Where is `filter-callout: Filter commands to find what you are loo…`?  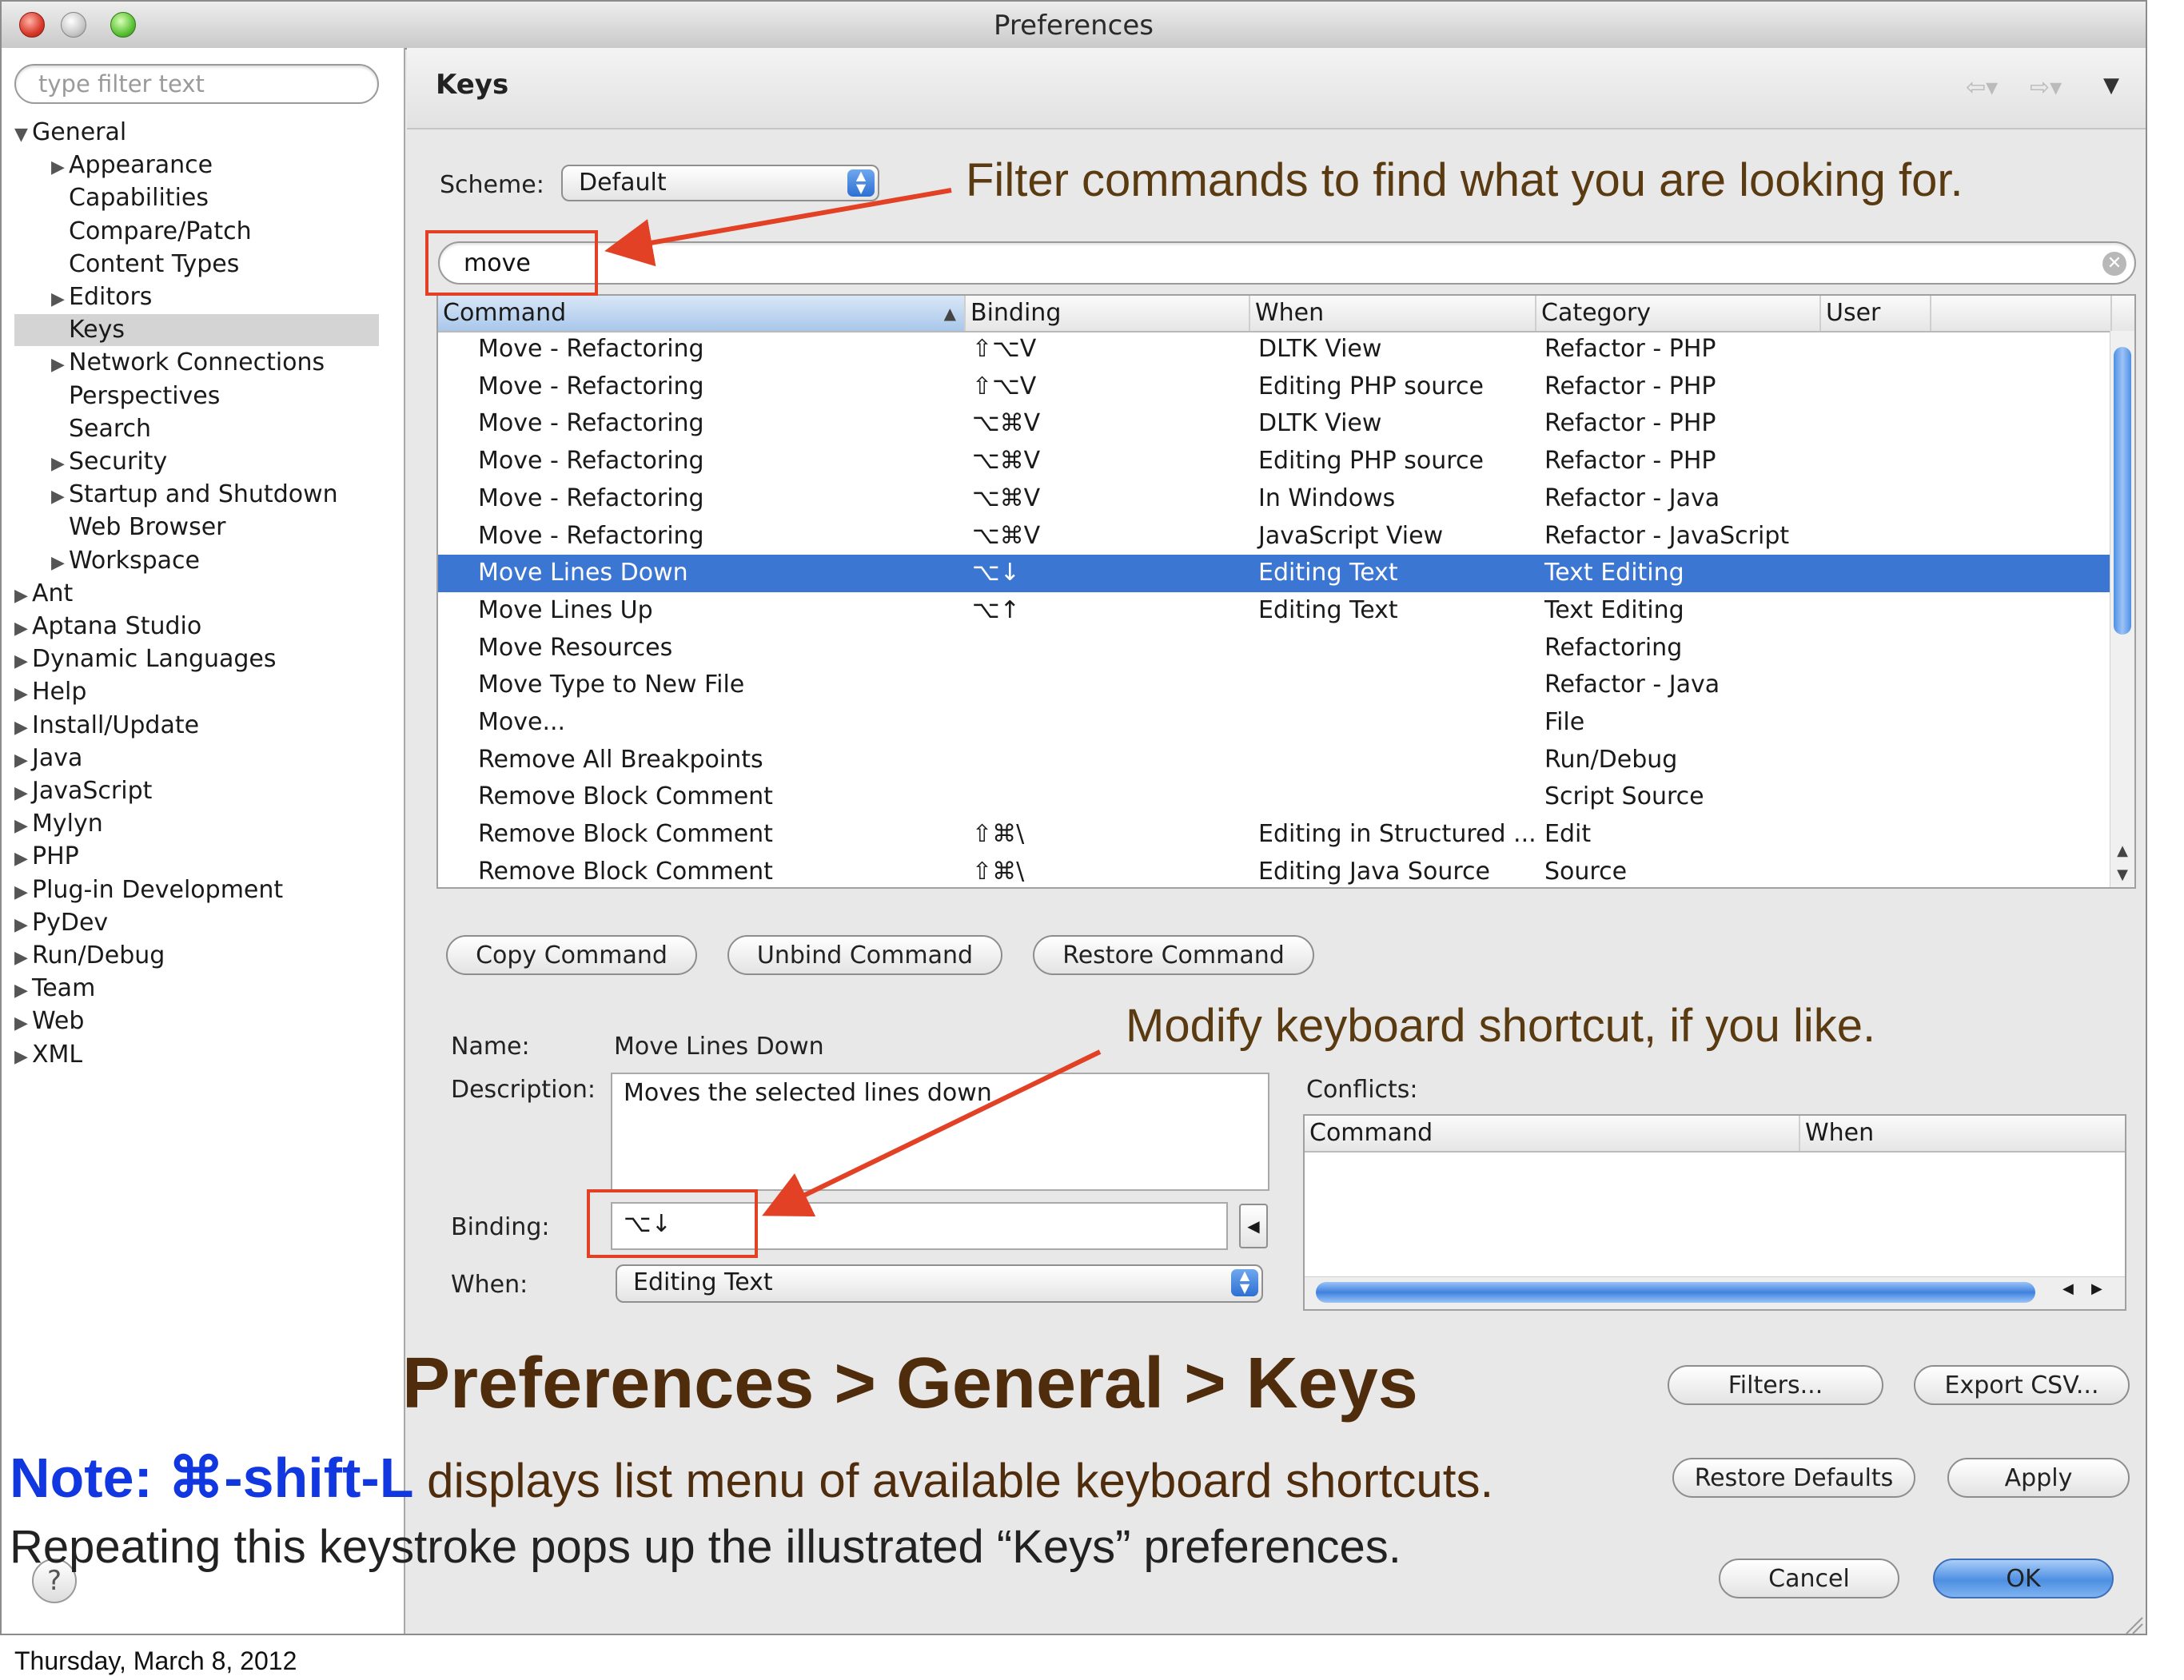 filter-callout: Filter commands to find what you are loo… is located at coordinates (1464, 180).